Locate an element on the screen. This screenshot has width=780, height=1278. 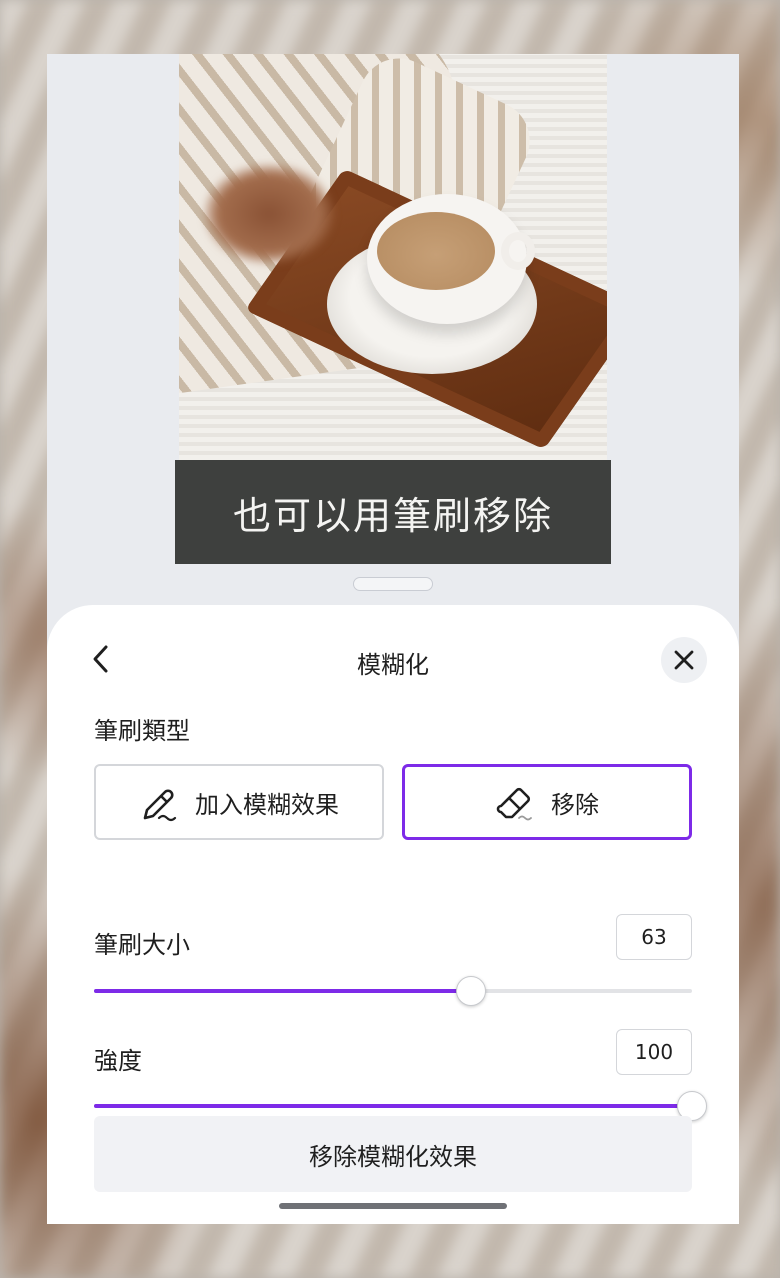
brush-size-slider is located at coordinates (393, 991).